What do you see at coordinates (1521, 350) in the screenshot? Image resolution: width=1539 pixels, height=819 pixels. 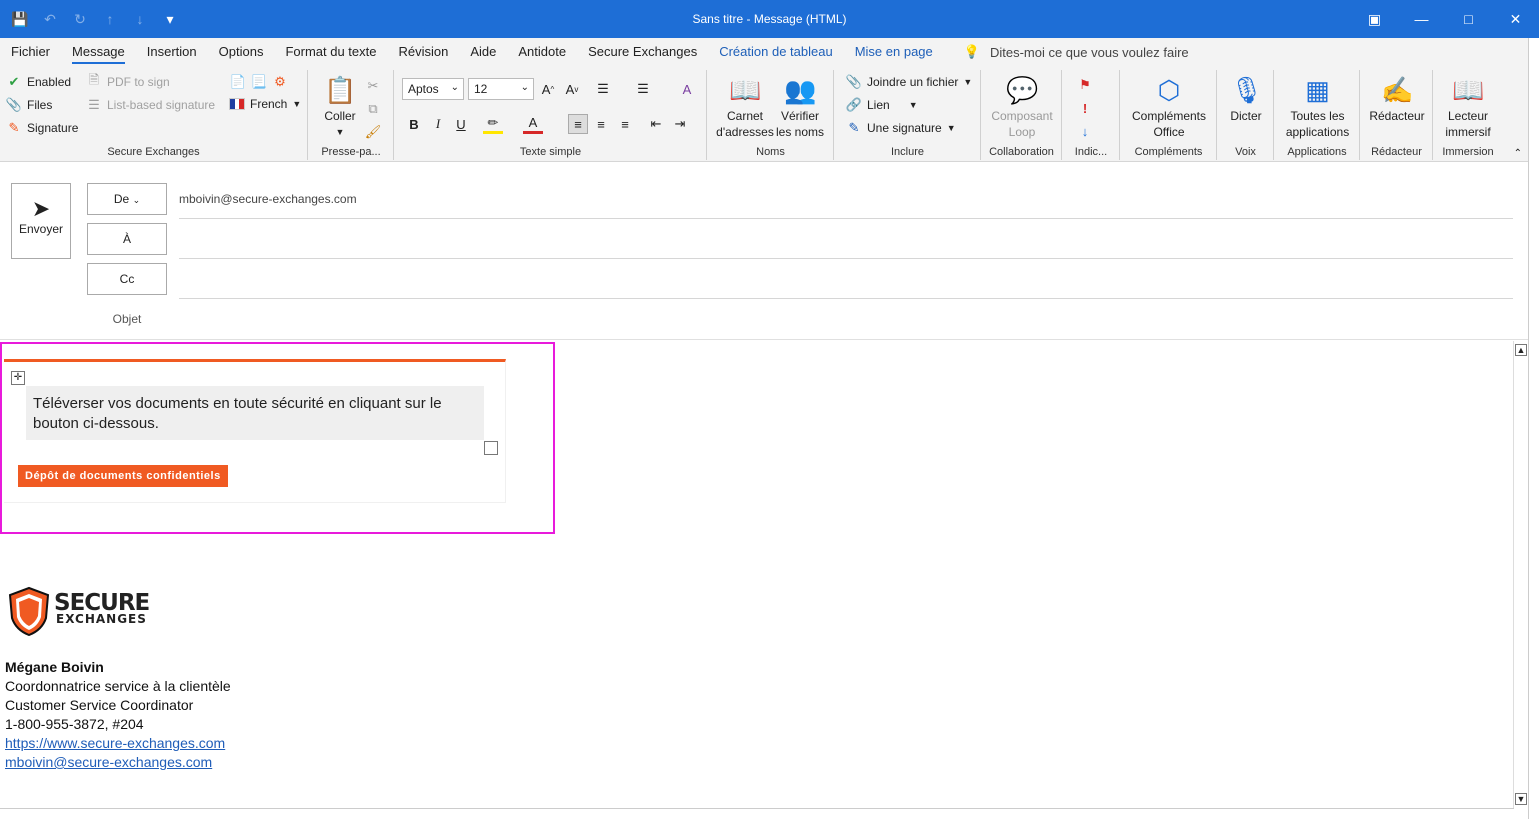 I see `scroll-up-icon: ▲` at bounding box center [1521, 350].